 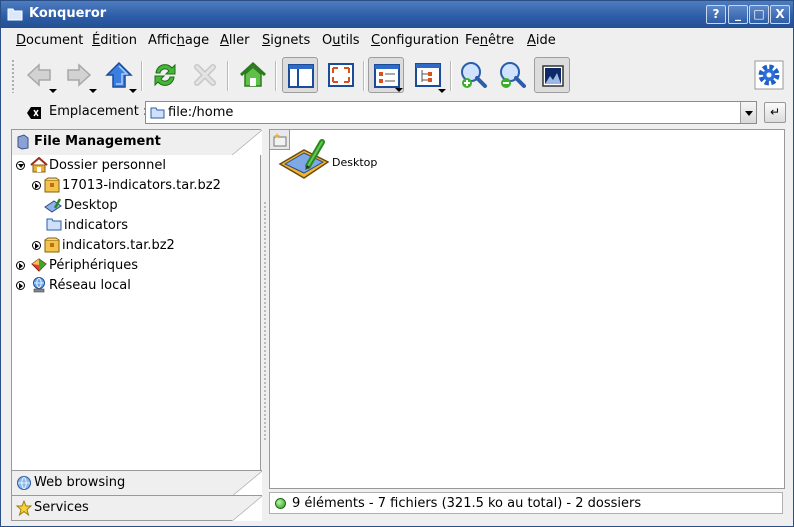 I want to click on toolbar-grip, so click(x=13, y=76).